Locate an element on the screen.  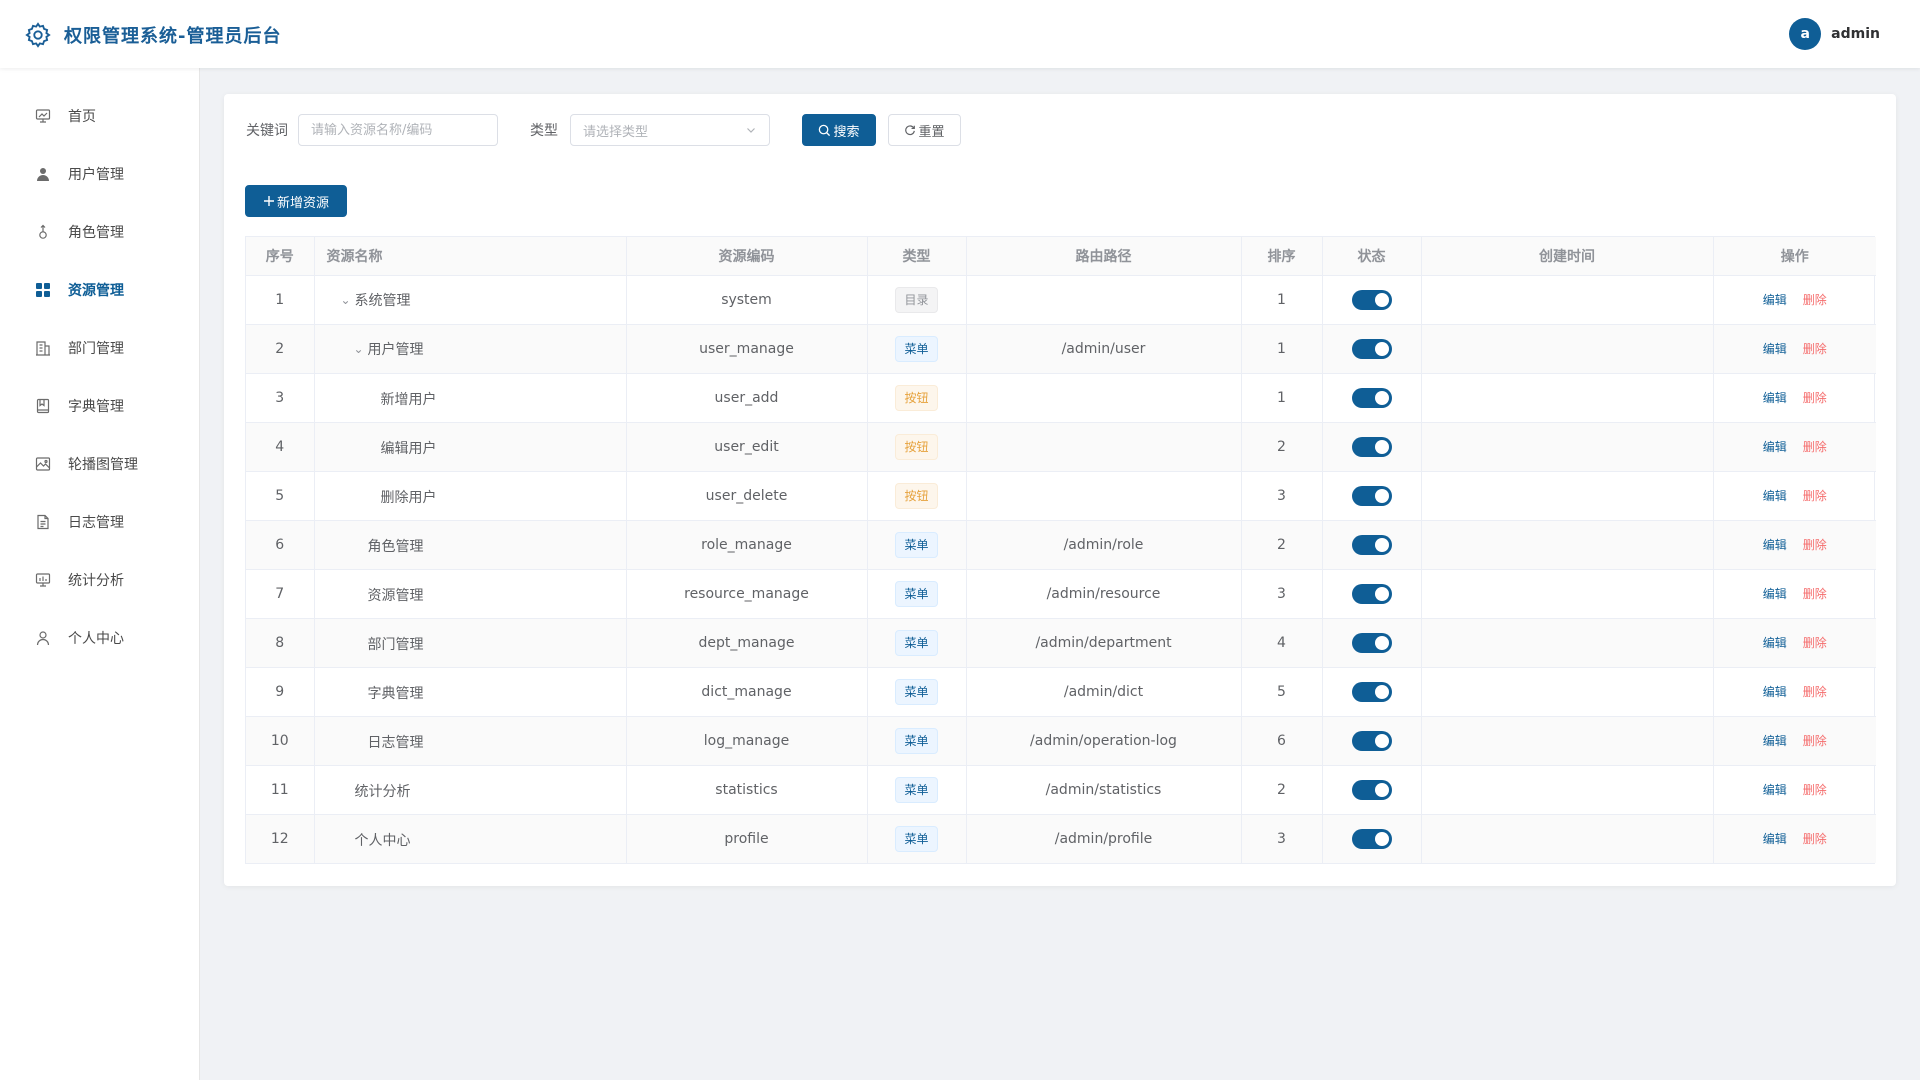
sidebar-item: 个人中心 is located at coordinates (99, 638).